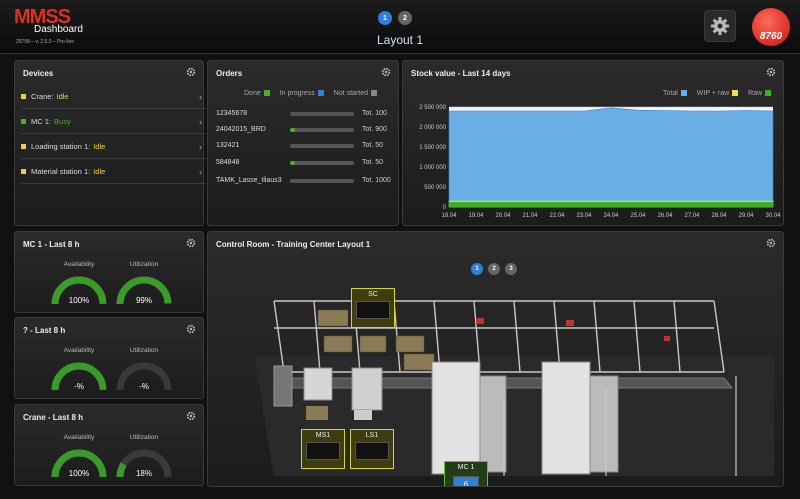 This screenshot has width=800, height=499. Describe the element at coordinates (477, 269) in the screenshot. I see `scene-page-1: 1` at that location.